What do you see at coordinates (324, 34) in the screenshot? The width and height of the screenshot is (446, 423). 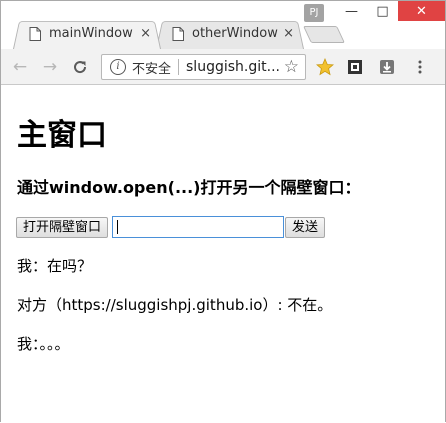 I see `new-tab-button` at bounding box center [324, 34].